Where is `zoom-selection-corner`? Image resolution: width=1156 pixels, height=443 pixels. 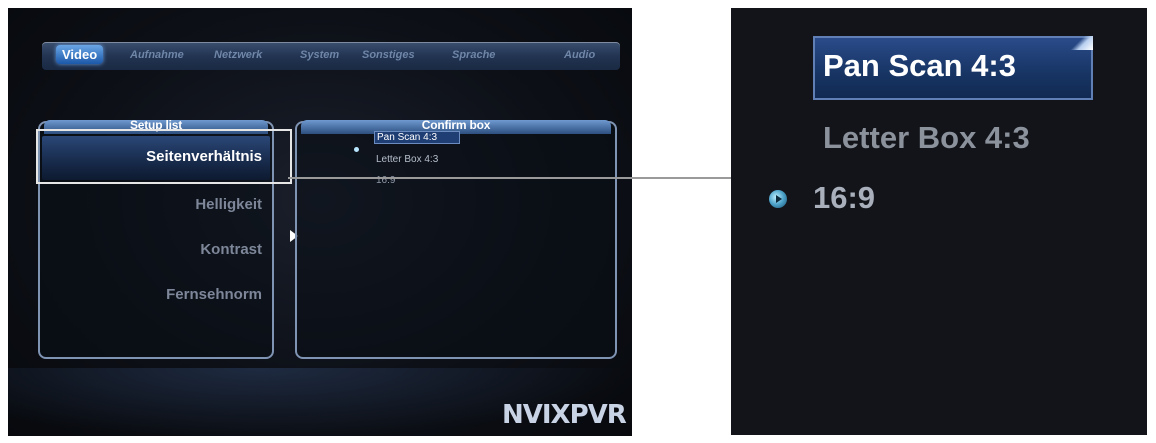
zoom-selection-corner is located at coordinates (1081, 43).